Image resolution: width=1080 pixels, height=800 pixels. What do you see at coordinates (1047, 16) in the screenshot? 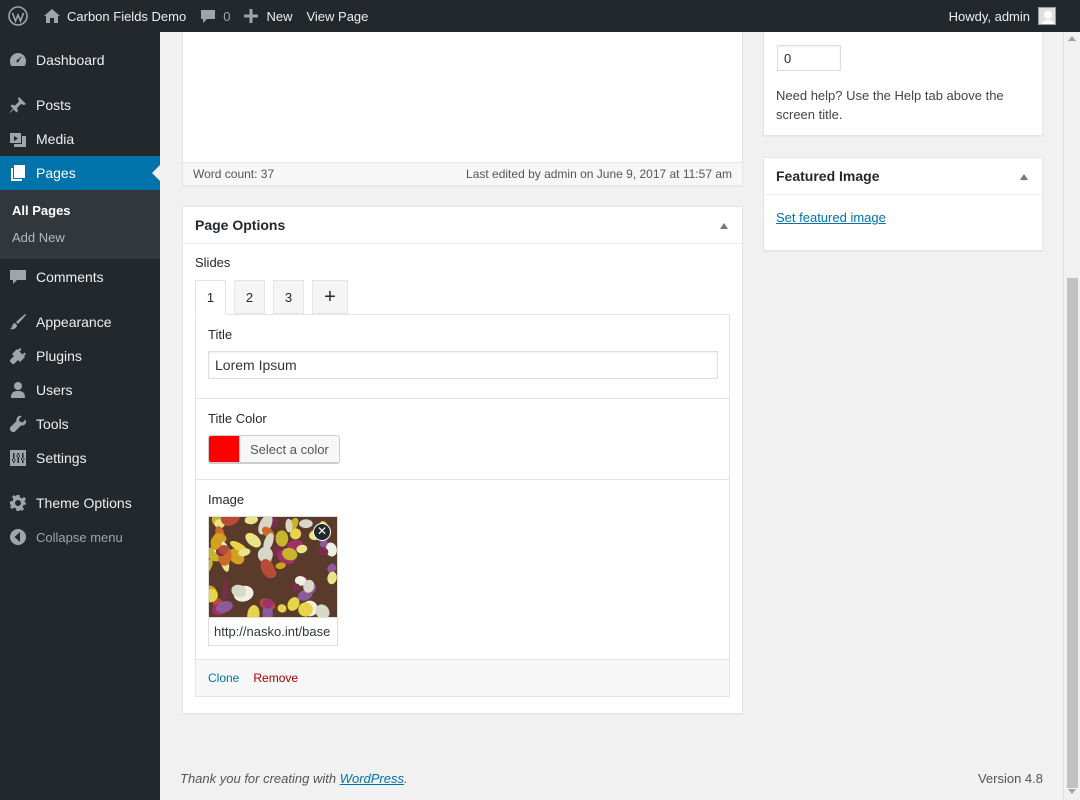
I see `avatar` at bounding box center [1047, 16].